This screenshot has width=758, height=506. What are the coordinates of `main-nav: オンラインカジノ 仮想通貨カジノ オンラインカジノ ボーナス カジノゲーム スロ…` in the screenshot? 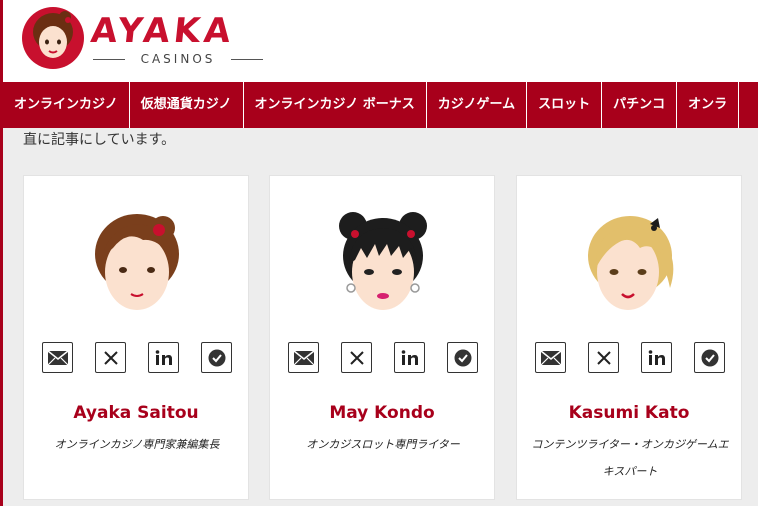 It's located at (380, 105).